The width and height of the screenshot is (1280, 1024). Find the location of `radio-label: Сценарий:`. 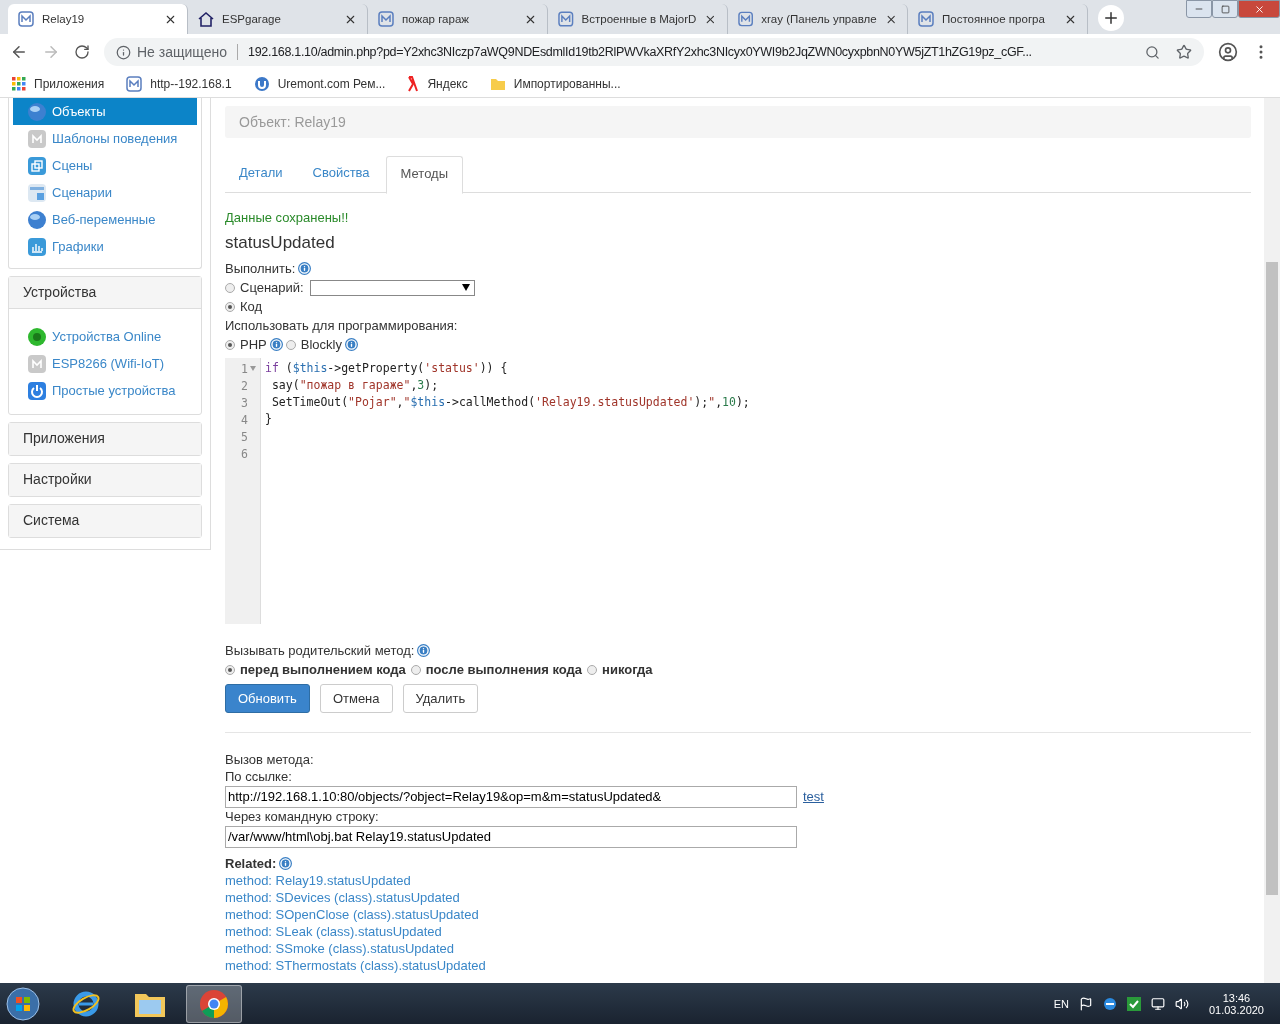

radio-label: Сценарий: is located at coordinates (272, 287).